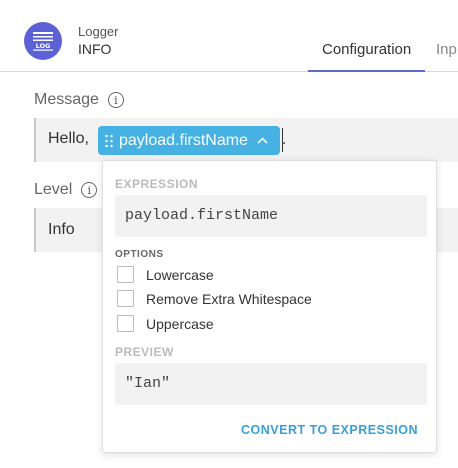 This screenshot has height=468, width=458. What do you see at coordinates (61, 229) in the screenshot?
I see `level-value: Info` at bounding box center [61, 229].